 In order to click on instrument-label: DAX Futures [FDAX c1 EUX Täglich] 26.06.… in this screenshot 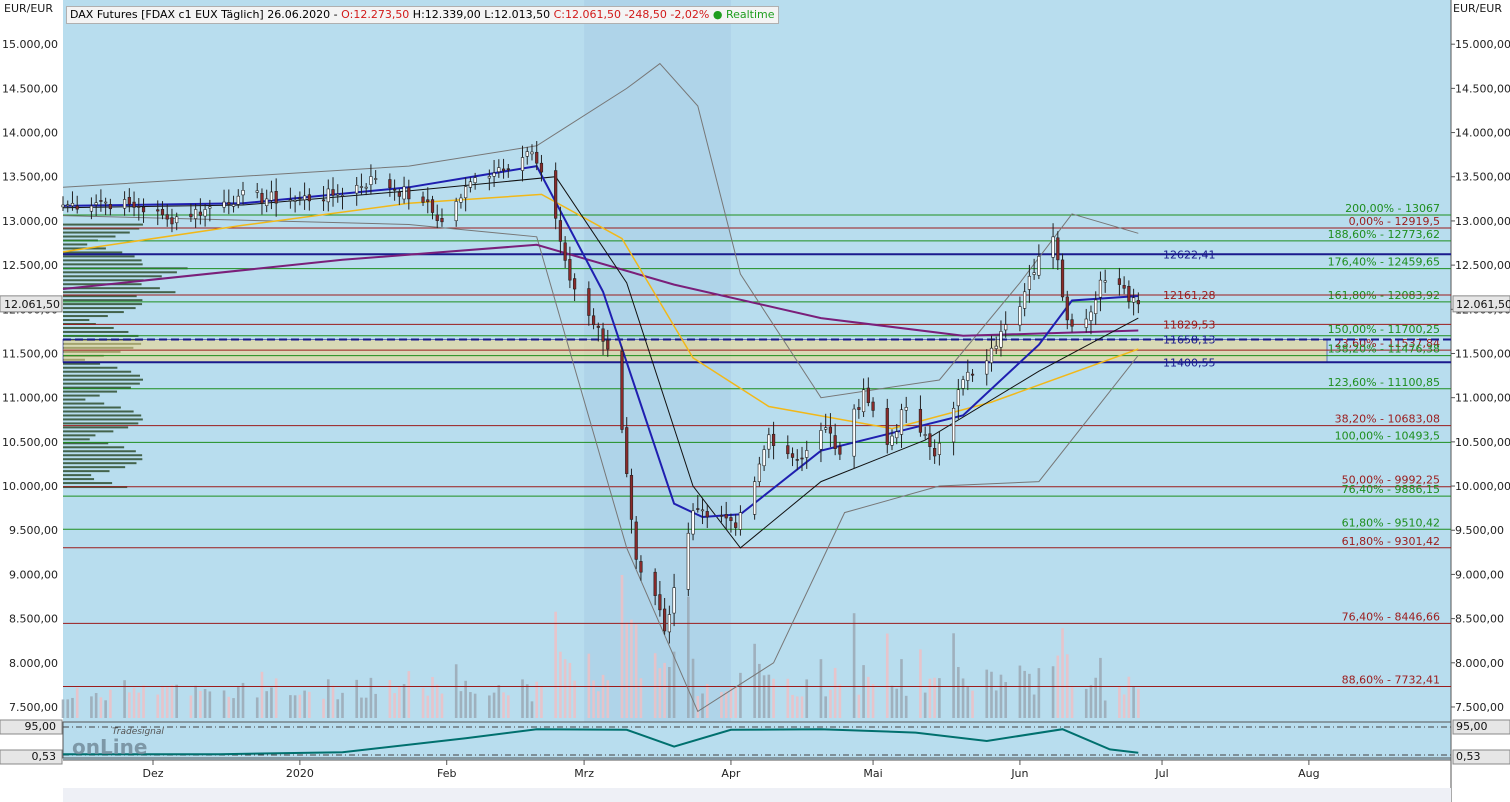, I will do `click(206, 14)`.